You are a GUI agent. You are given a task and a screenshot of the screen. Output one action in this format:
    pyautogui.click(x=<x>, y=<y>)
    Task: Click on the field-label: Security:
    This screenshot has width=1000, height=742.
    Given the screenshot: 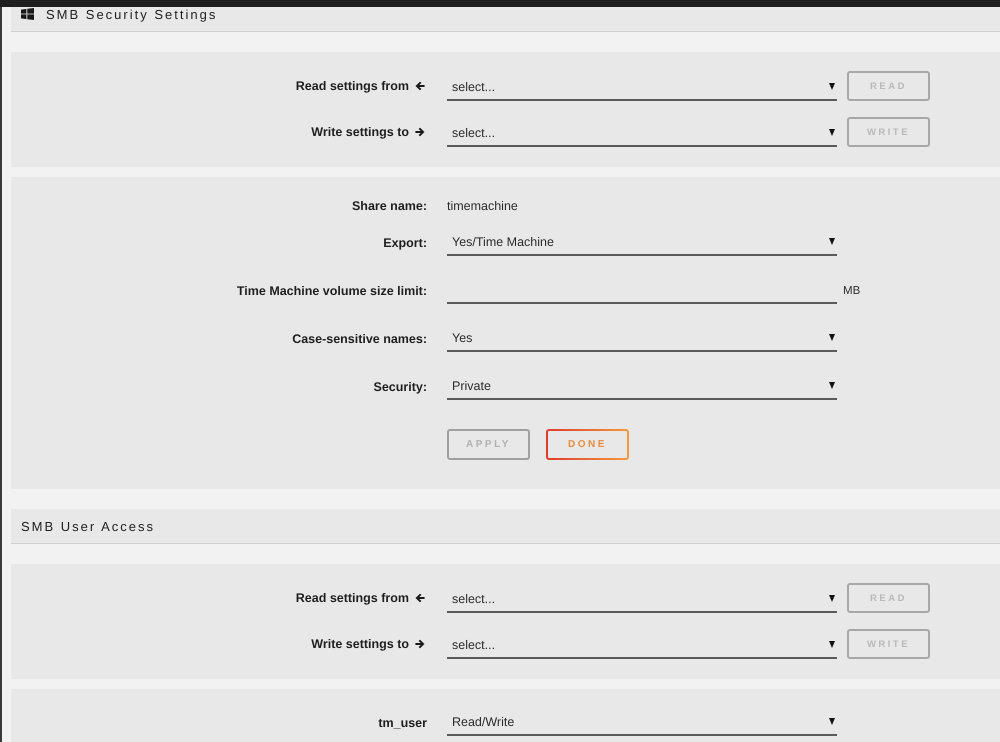 What is the action you would take?
    pyautogui.click(x=400, y=387)
    